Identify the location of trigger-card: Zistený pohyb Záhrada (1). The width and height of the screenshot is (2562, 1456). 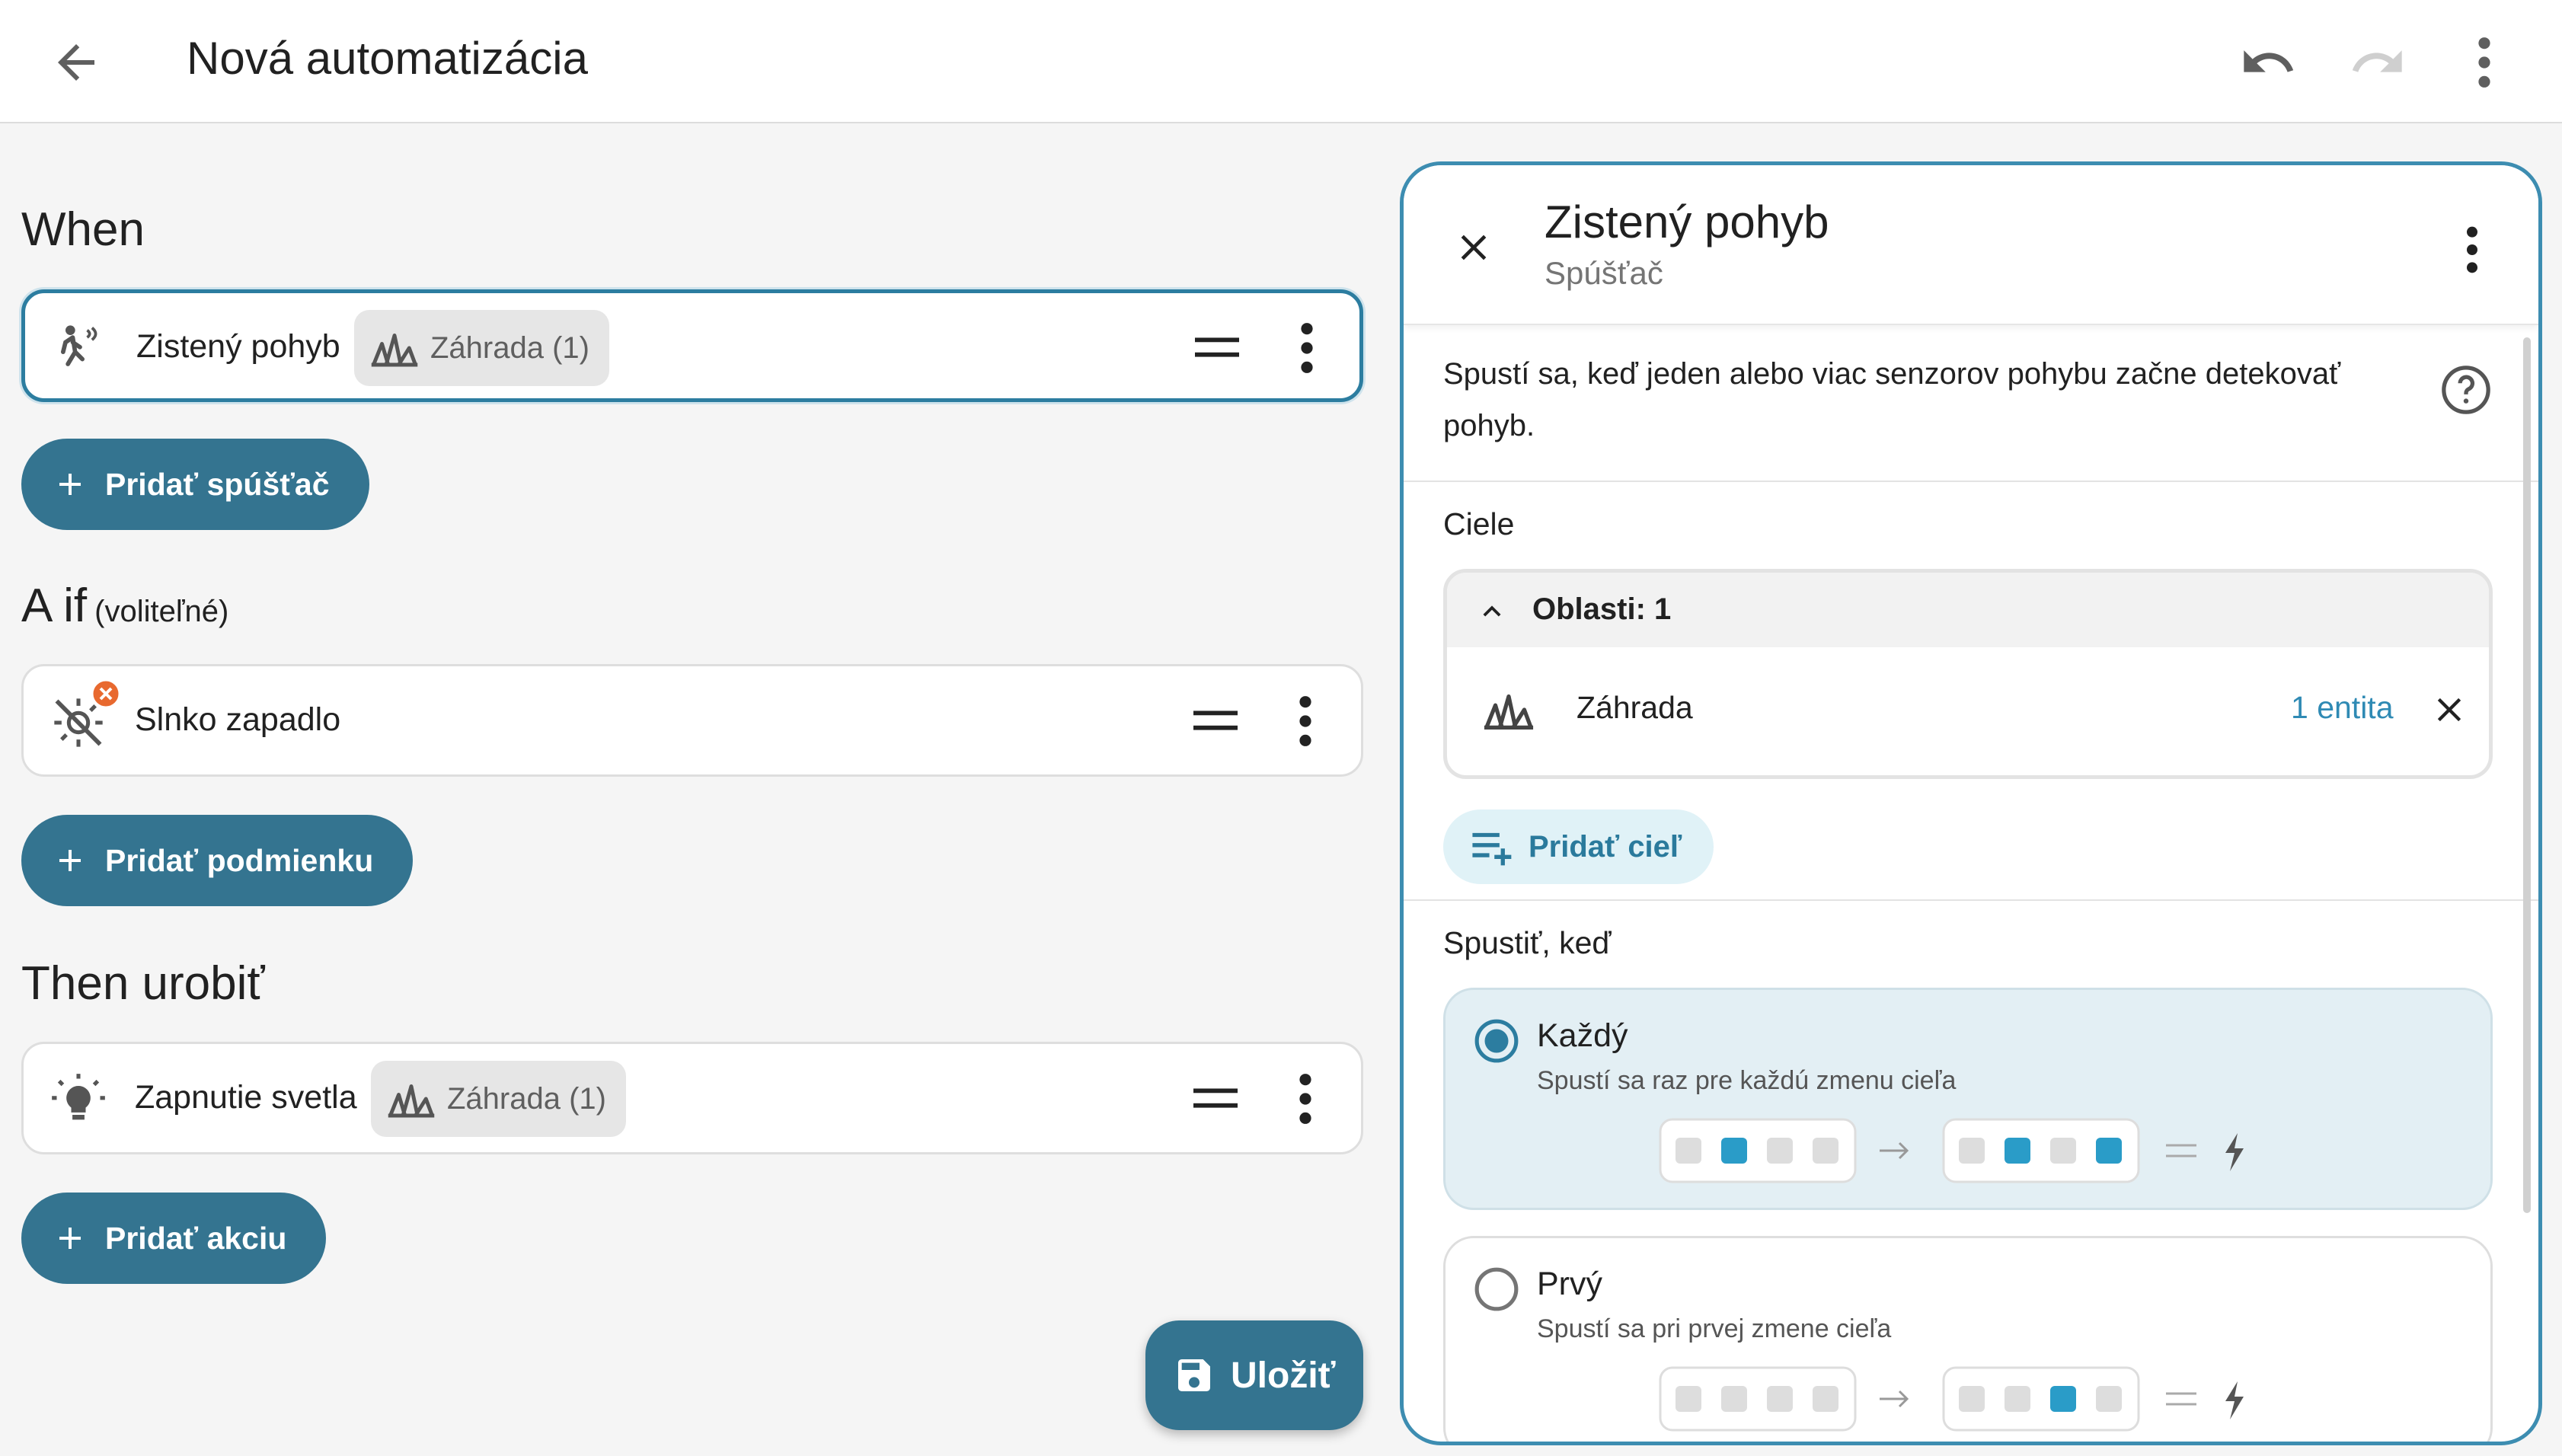
(692, 345).